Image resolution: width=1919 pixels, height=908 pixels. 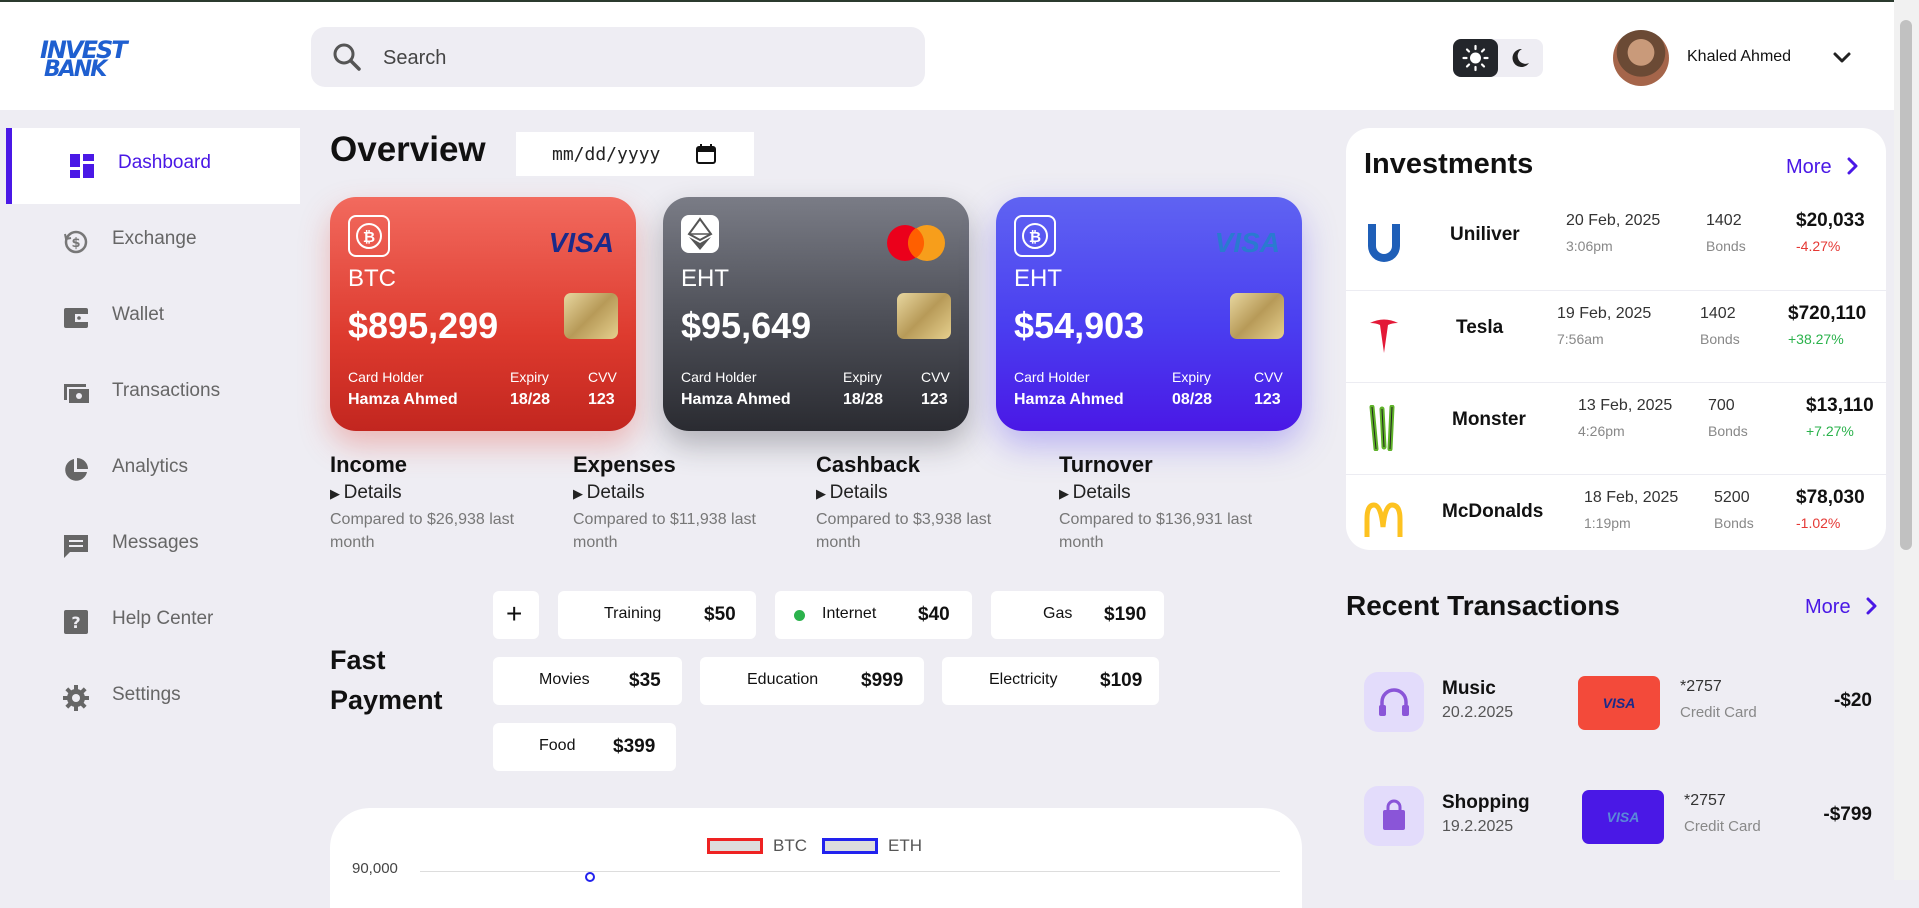 I want to click on legend-label-btc: BTC, so click(x=790, y=845).